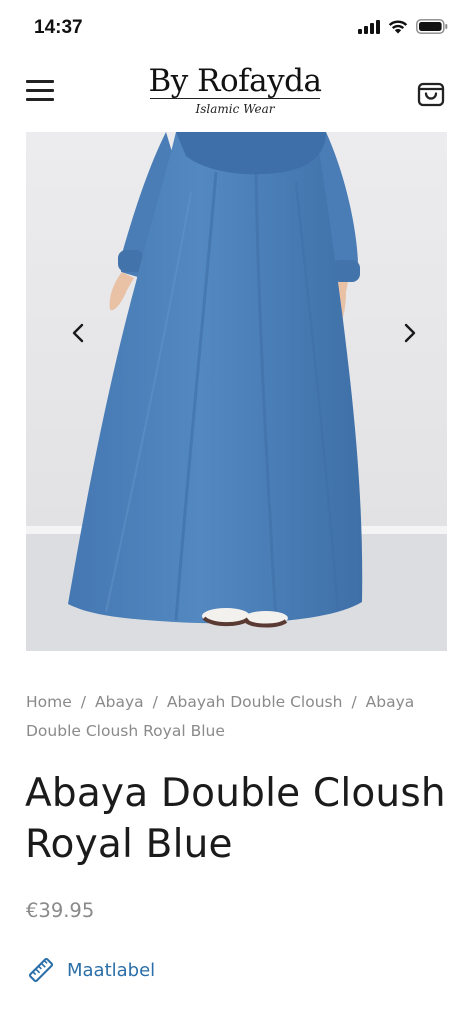  I want to click on chevron-right-icon, so click(410, 333).